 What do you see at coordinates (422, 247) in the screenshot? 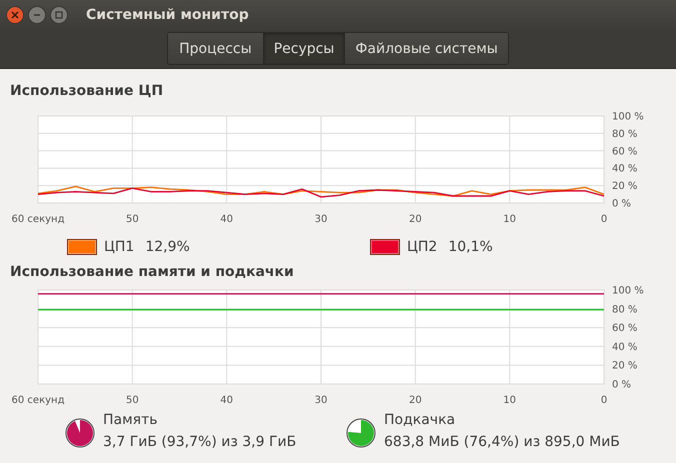
I see `legend-label: ЦП2` at bounding box center [422, 247].